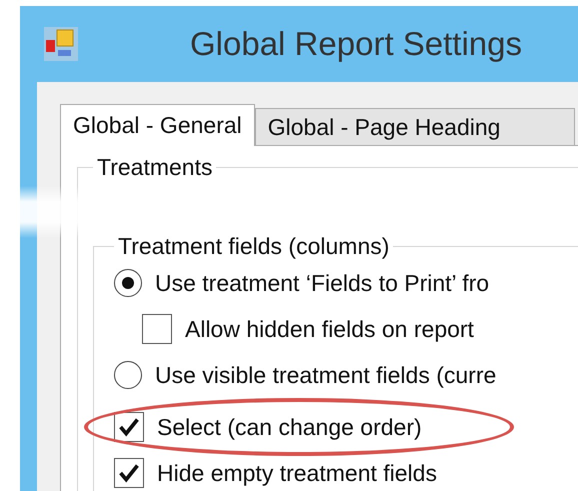 The width and height of the screenshot is (578, 491). Describe the element at coordinates (329, 329) in the screenshot. I see `option-label: Allow hidden fields on report` at that location.